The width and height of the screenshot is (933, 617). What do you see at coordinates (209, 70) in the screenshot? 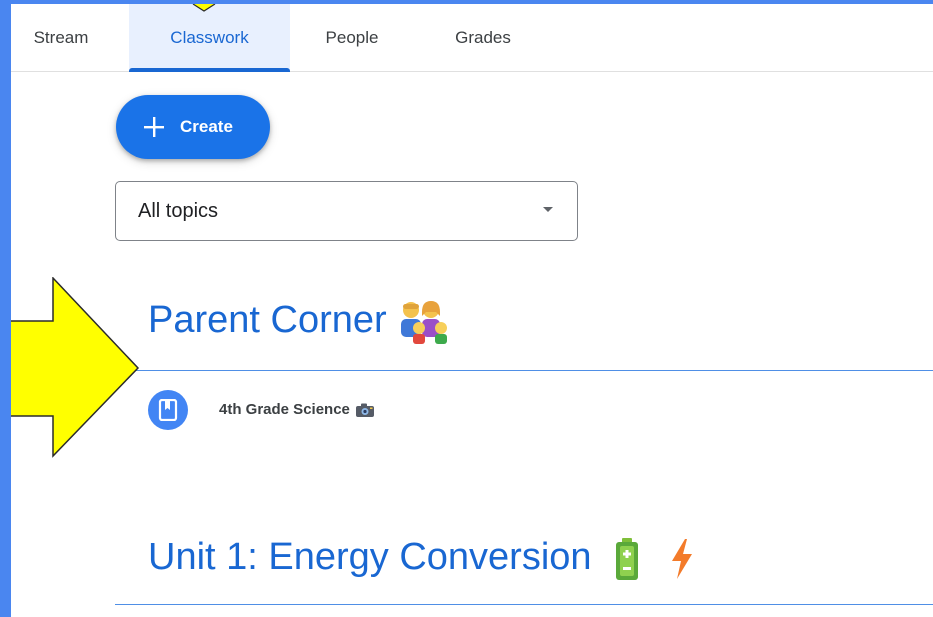
I see `active-tab-indicator` at bounding box center [209, 70].